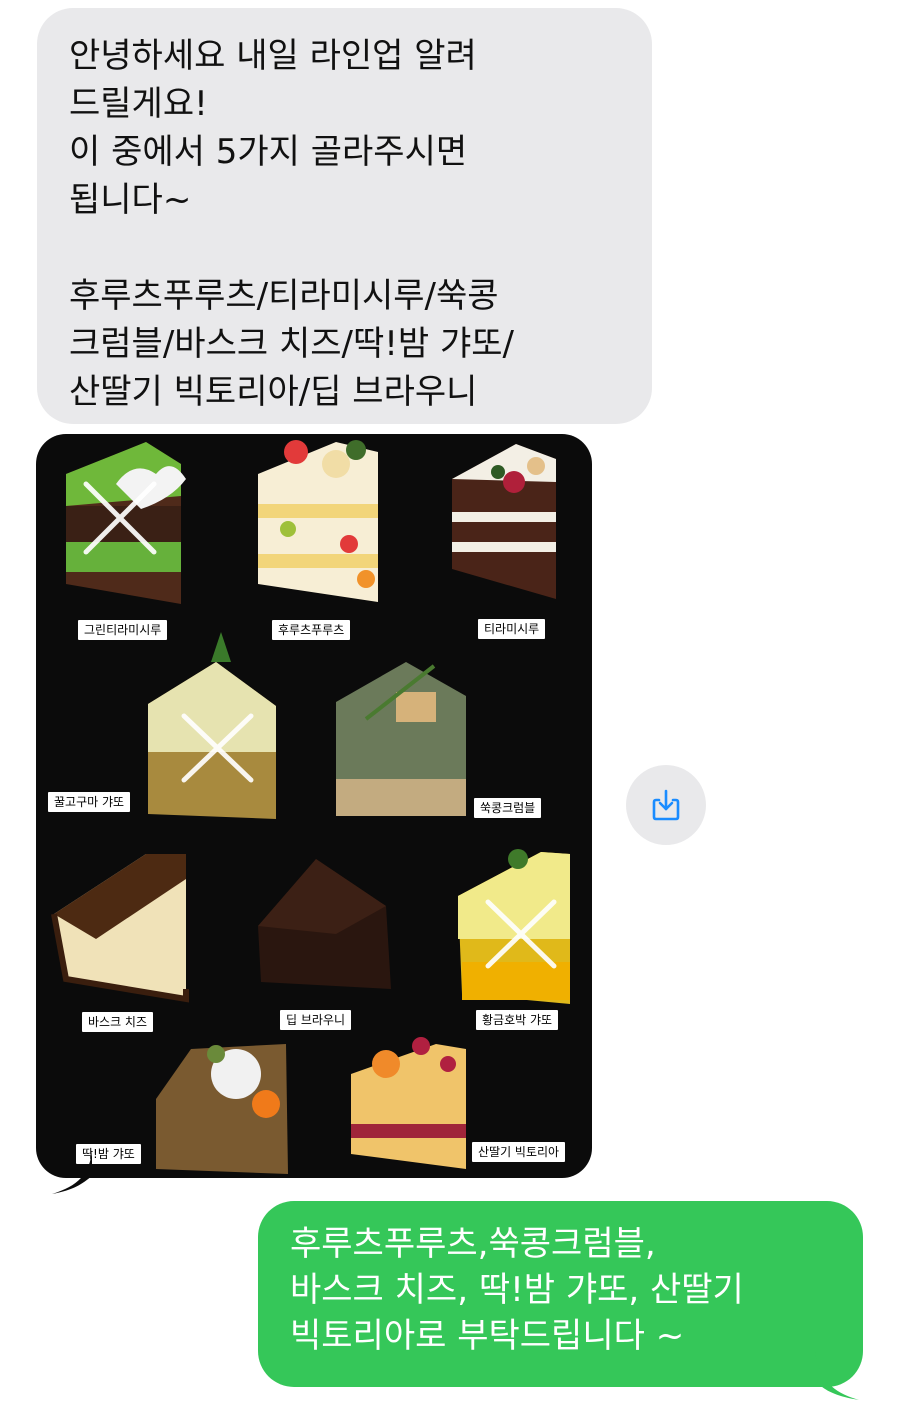 Image resolution: width=900 pixels, height=1403 pixels. What do you see at coordinates (273, 392) in the screenshot?
I see `message-line: 산딸기 빅토리아/딥 브라우니` at bounding box center [273, 392].